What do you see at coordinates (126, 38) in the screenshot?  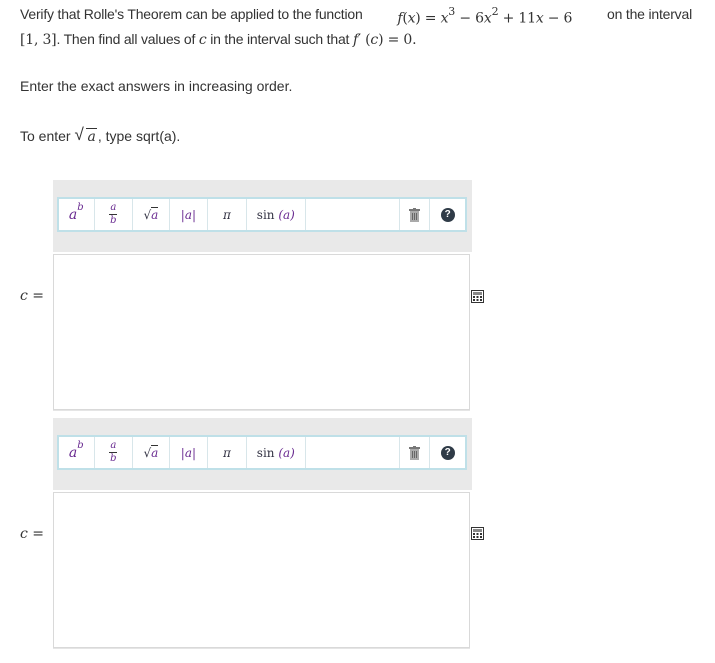 I see `problem-text-3: . Then find all values of` at bounding box center [126, 38].